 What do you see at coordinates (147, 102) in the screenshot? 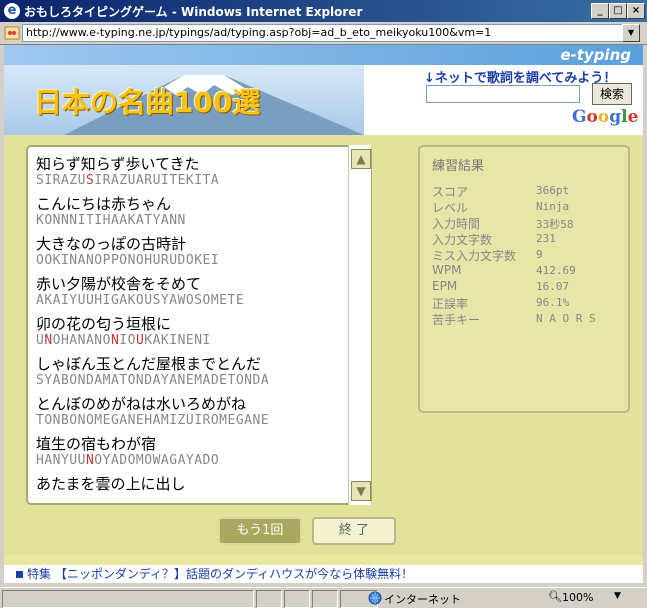
I see `page-title: 日本の名曲100選` at bounding box center [147, 102].